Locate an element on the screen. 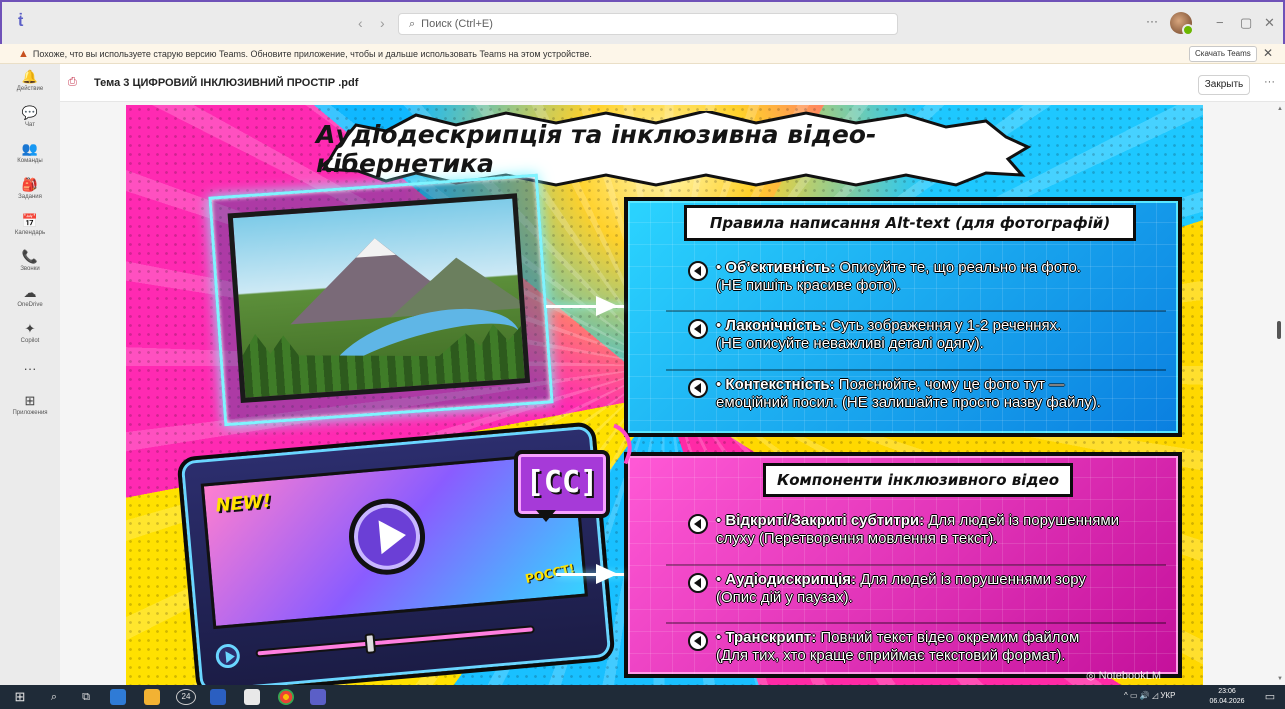 The image size is (1285, 709). rail-item-4: 📅 Календарь is located at coordinates (30, 225).